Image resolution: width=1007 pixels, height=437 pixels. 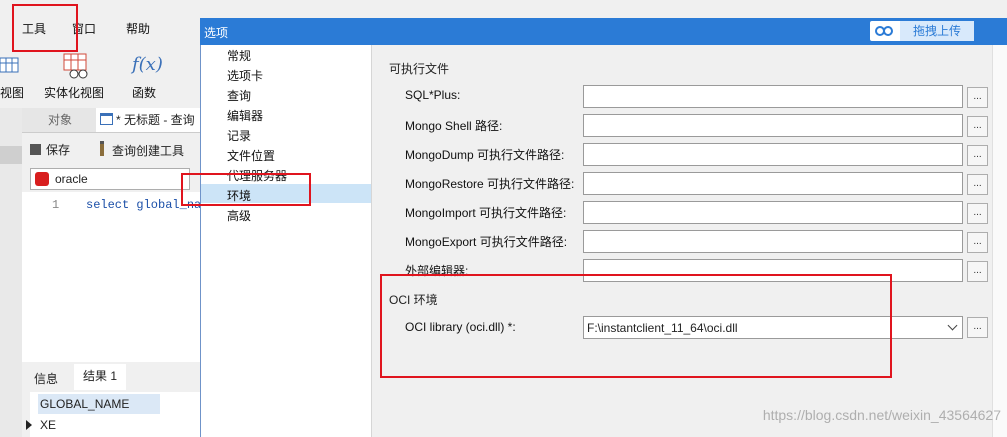 What do you see at coordinates (937, 31) in the screenshot?
I see `upload-button: 拖拽上传` at bounding box center [937, 31].